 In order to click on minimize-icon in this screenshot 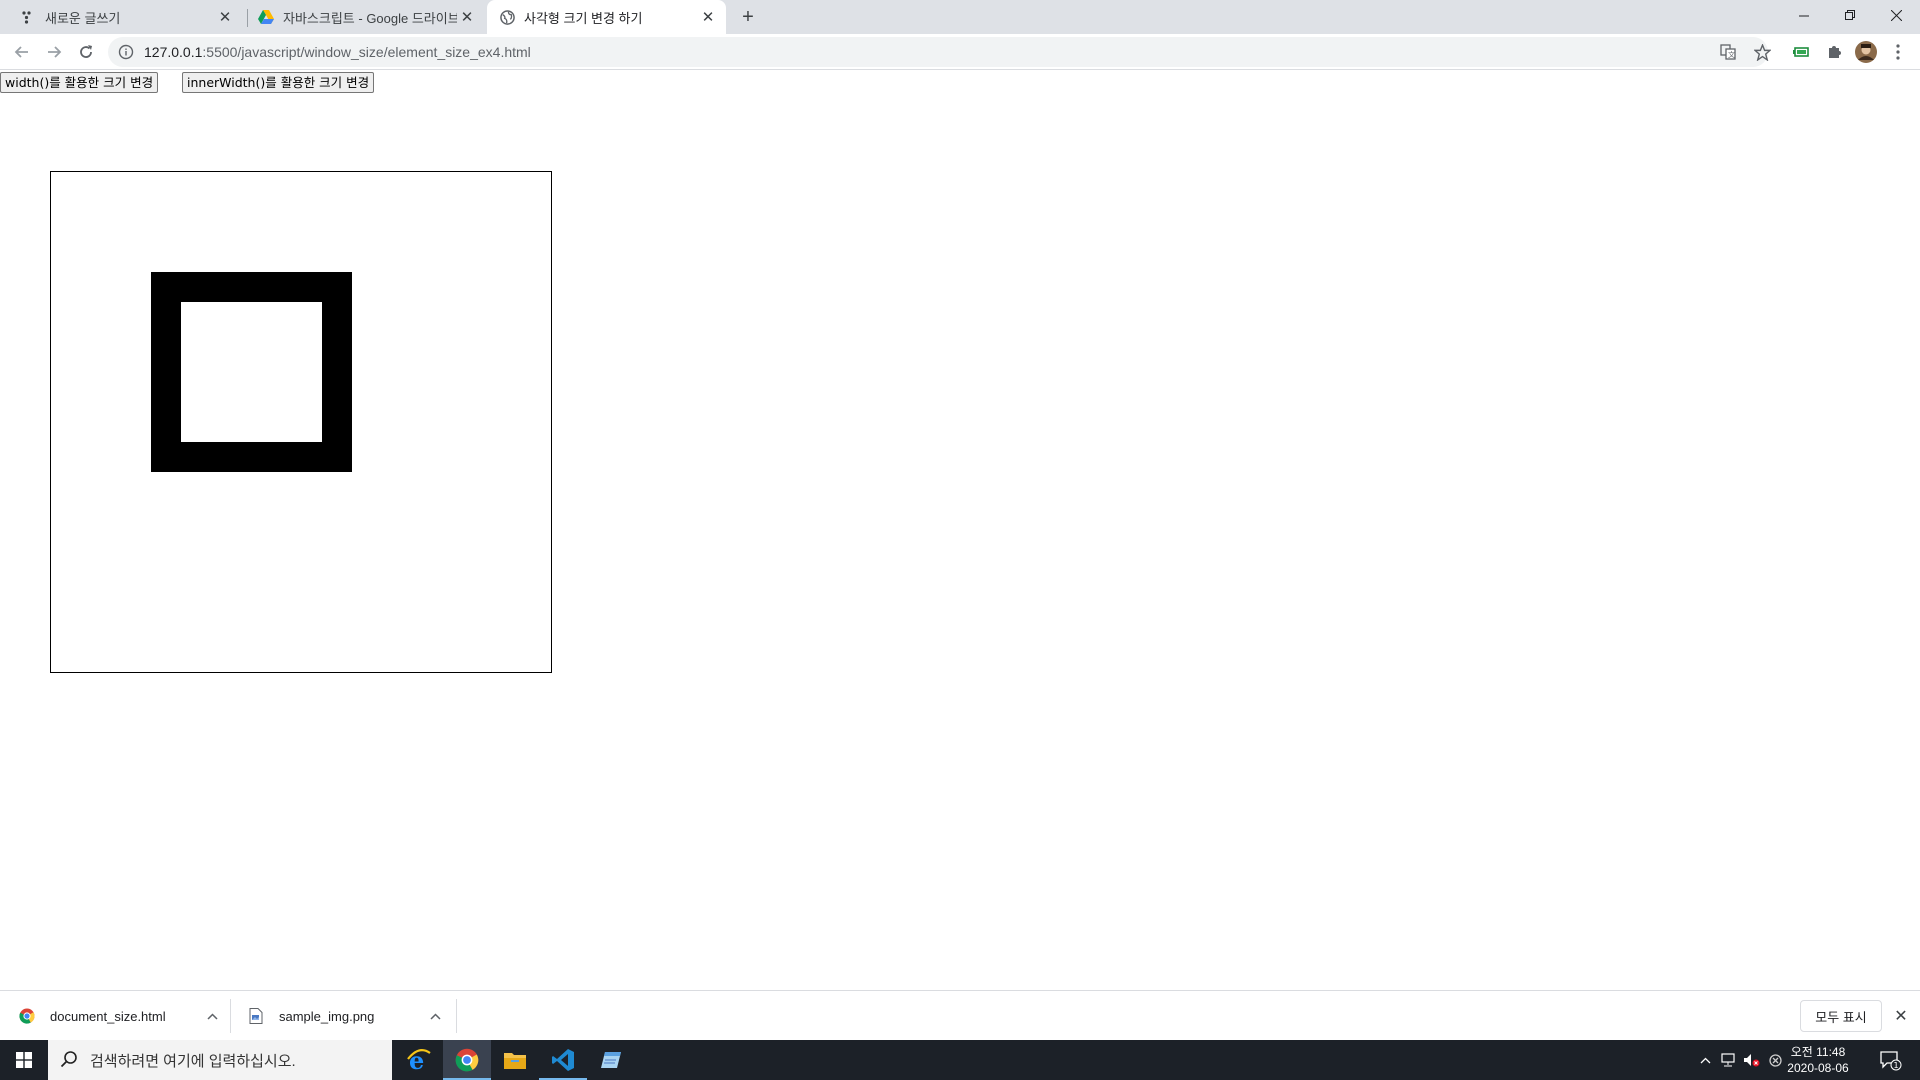, I will do `click(1804, 15)`.